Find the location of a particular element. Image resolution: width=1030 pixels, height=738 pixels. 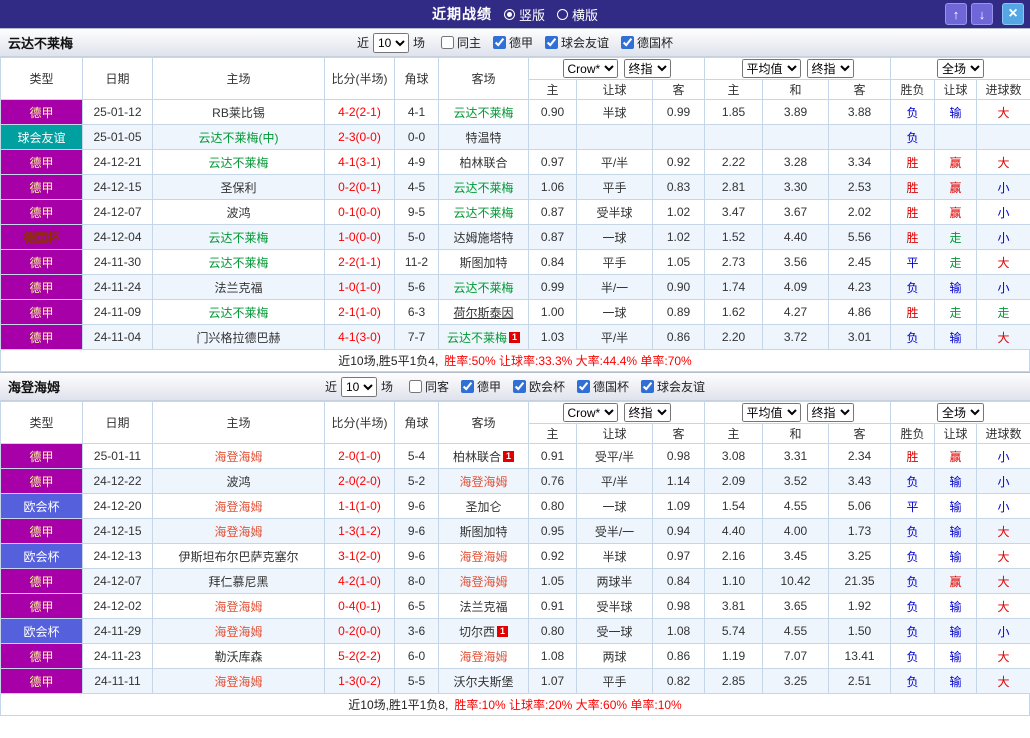

score-link: 1-3(1-2) is located at coordinates (359, 531).